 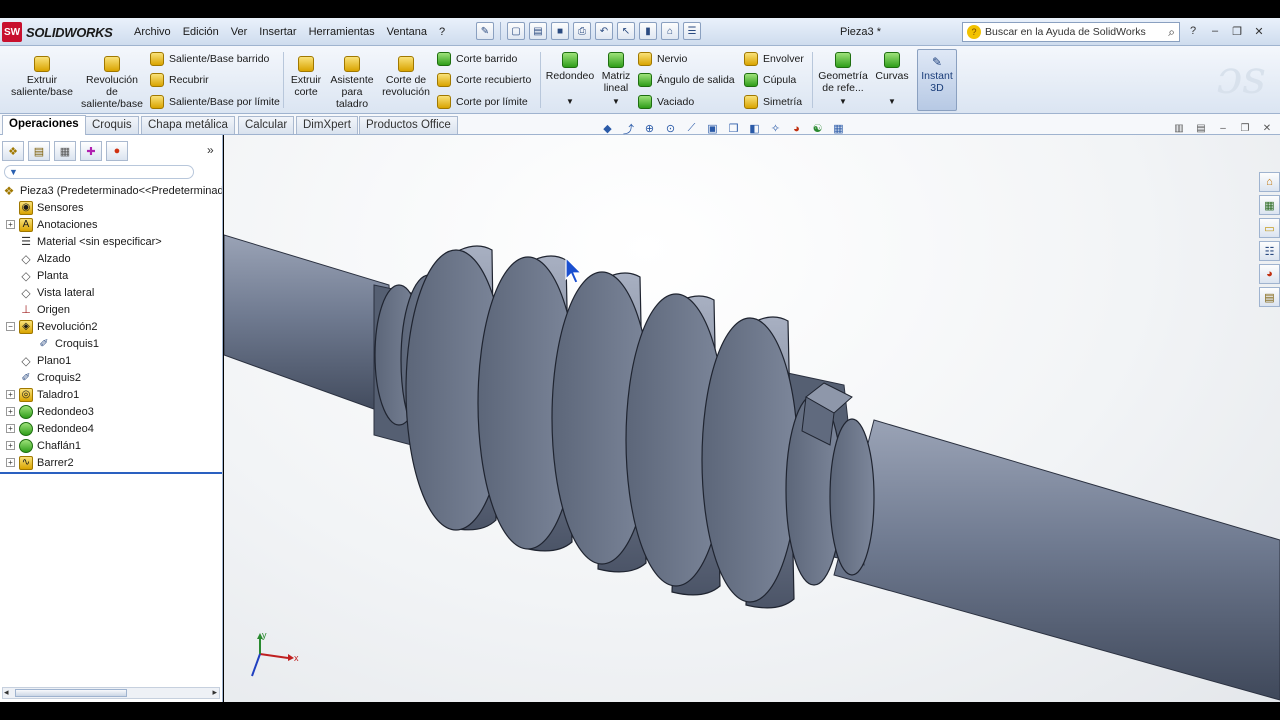 What do you see at coordinates (648, 31) in the screenshot?
I see `rebuild-icon: ▮` at bounding box center [648, 31].